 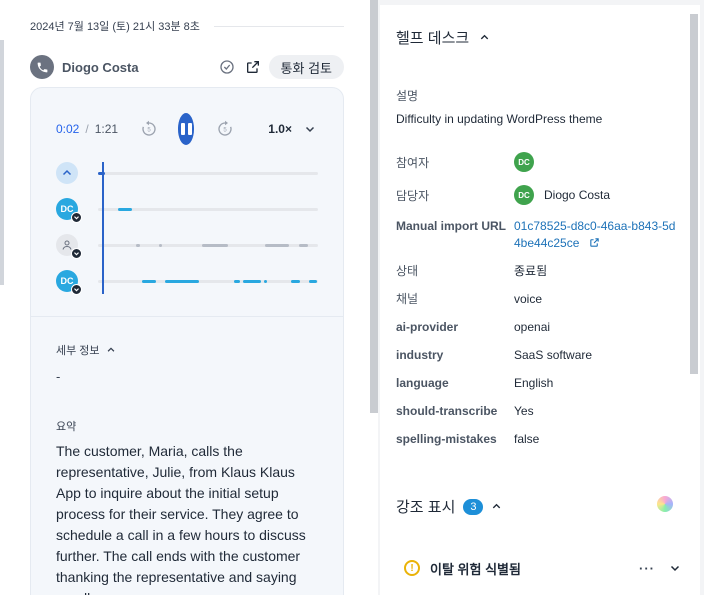 What do you see at coordinates (187, 316) in the screenshot?
I see `player-divider` at bounding box center [187, 316].